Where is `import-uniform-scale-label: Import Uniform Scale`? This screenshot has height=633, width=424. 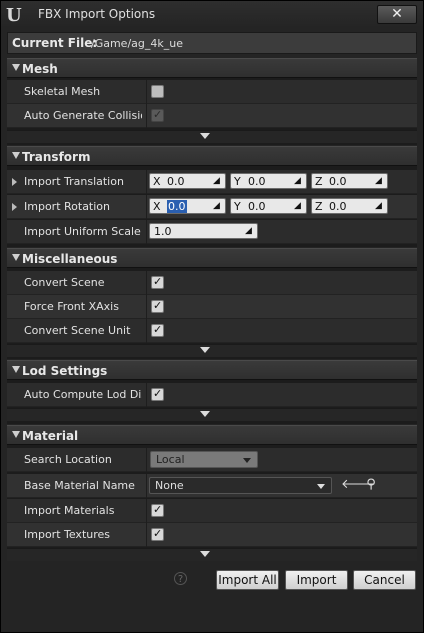
import-uniform-scale-label: Import Uniform Scale is located at coordinates (82, 231).